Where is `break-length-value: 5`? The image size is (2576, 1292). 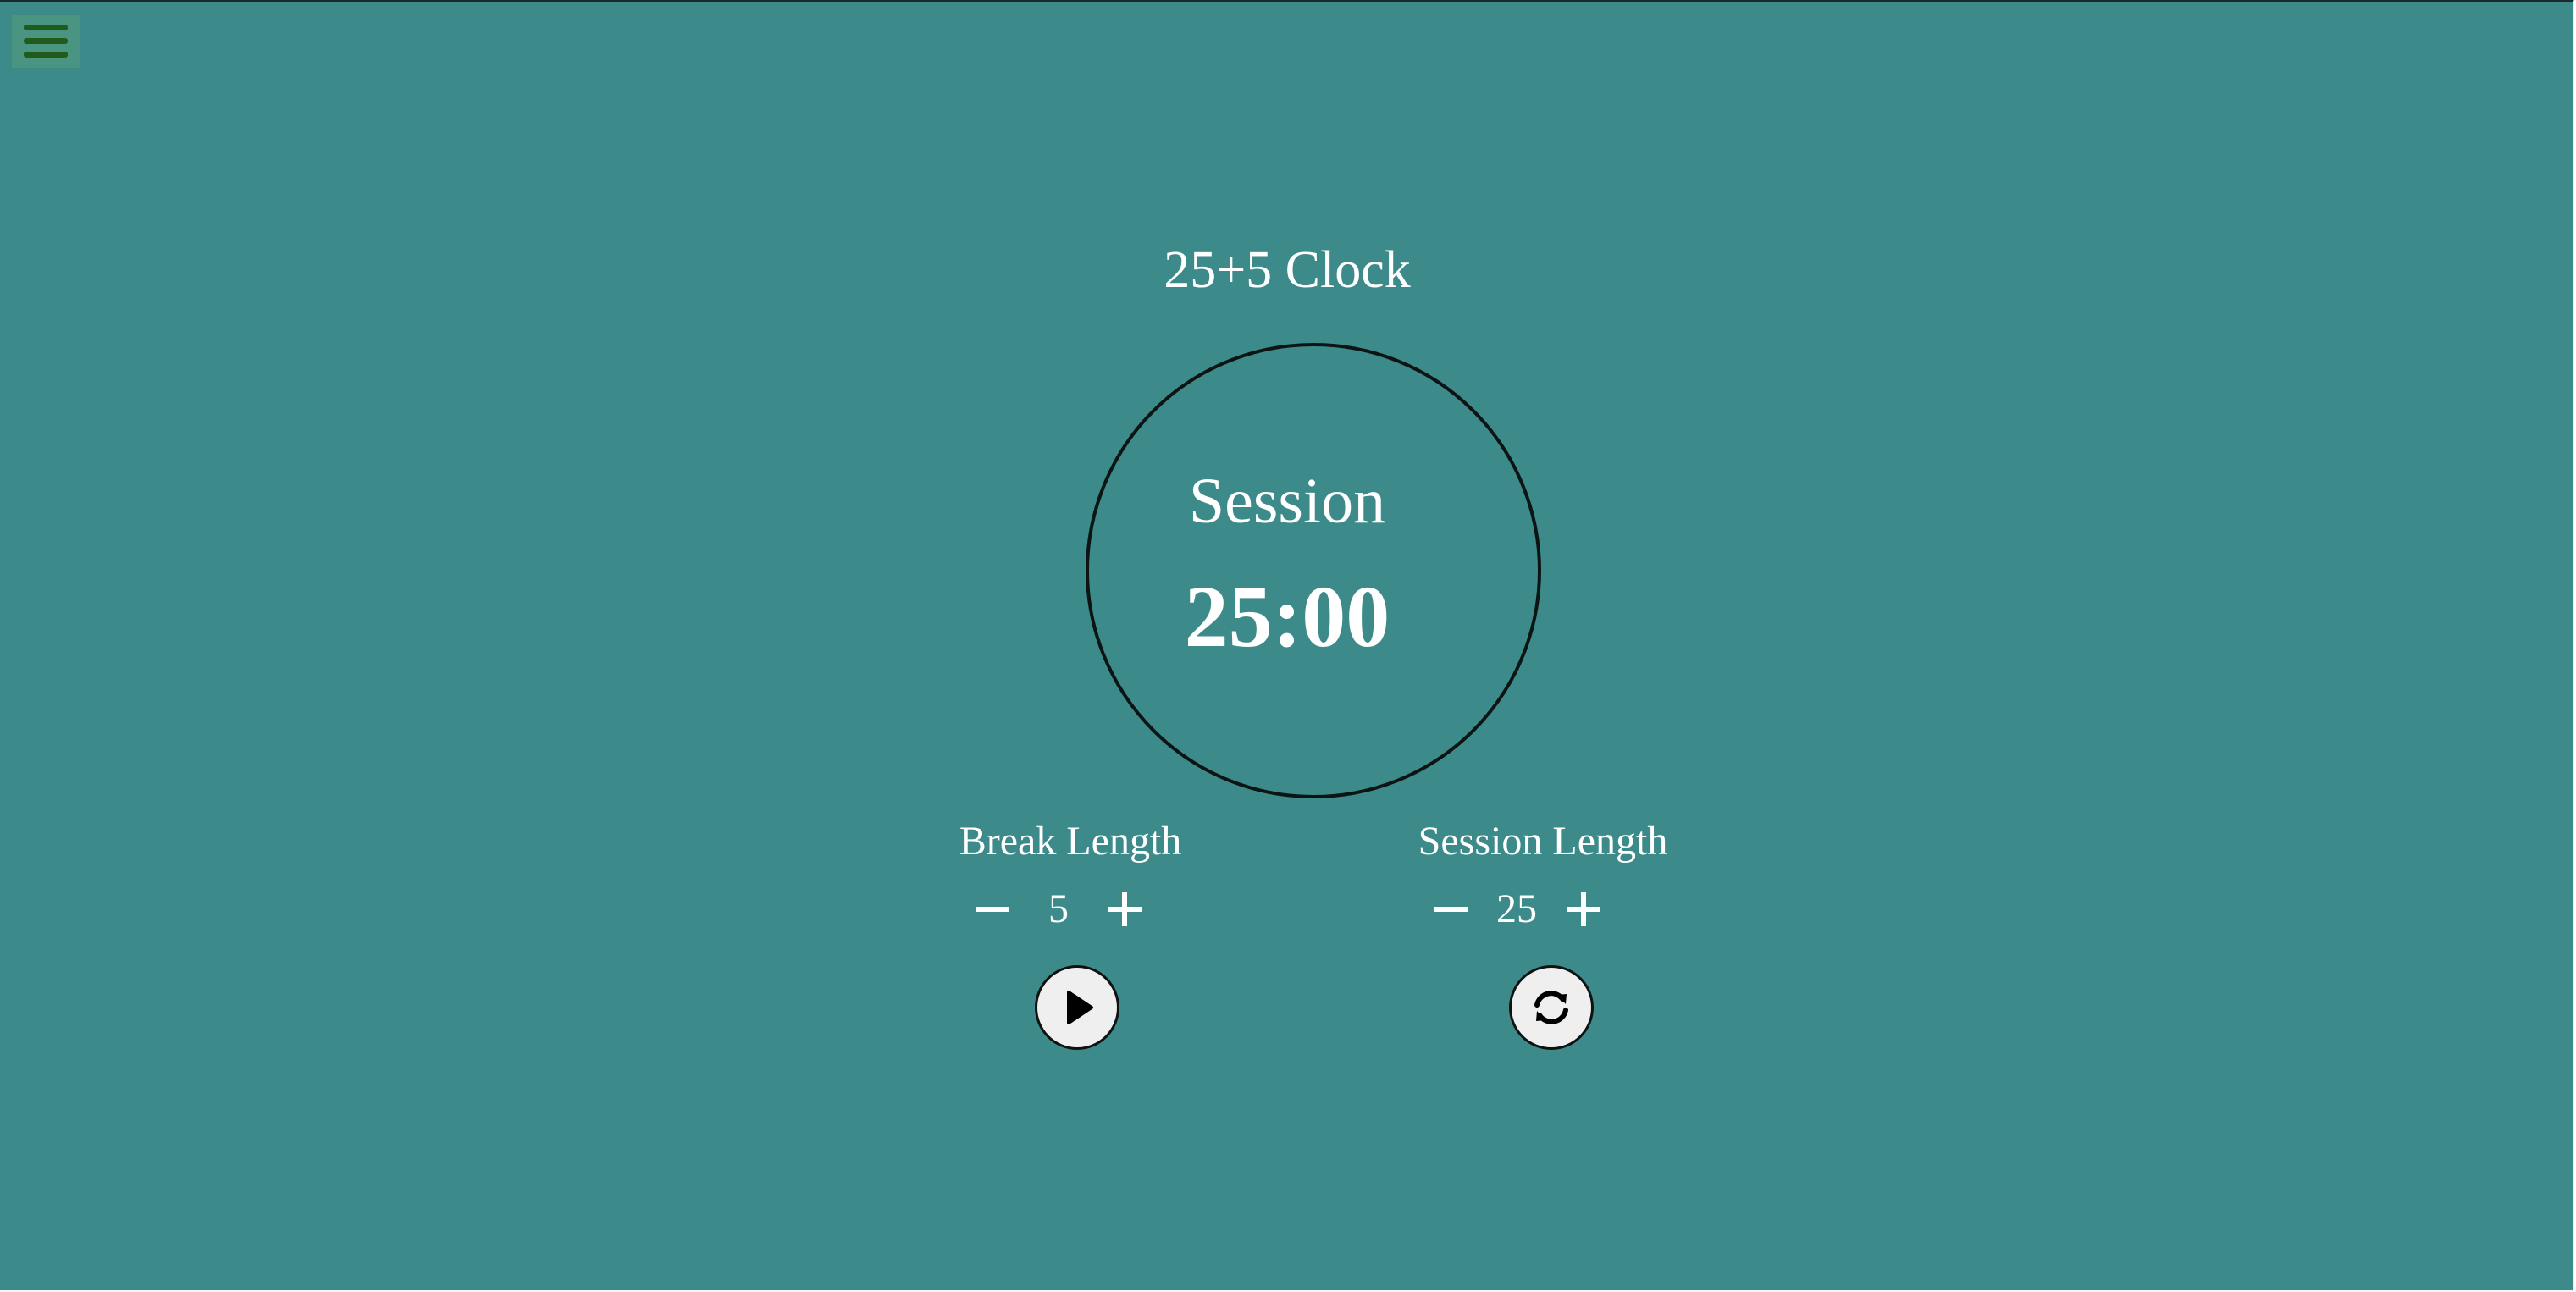 break-length-value: 5 is located at coordinates (1058, 908).